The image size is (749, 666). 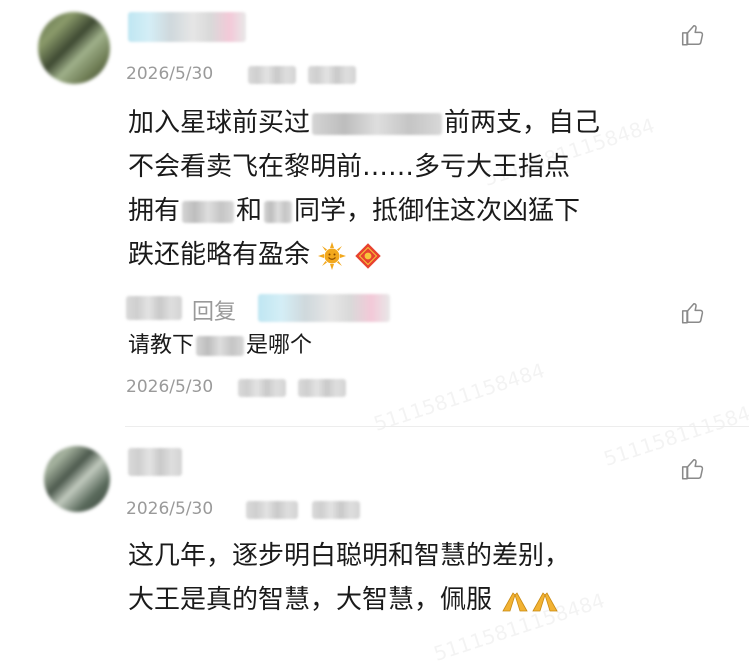 I want to click on sun-emoji-icon, so click(x=332, y=255).